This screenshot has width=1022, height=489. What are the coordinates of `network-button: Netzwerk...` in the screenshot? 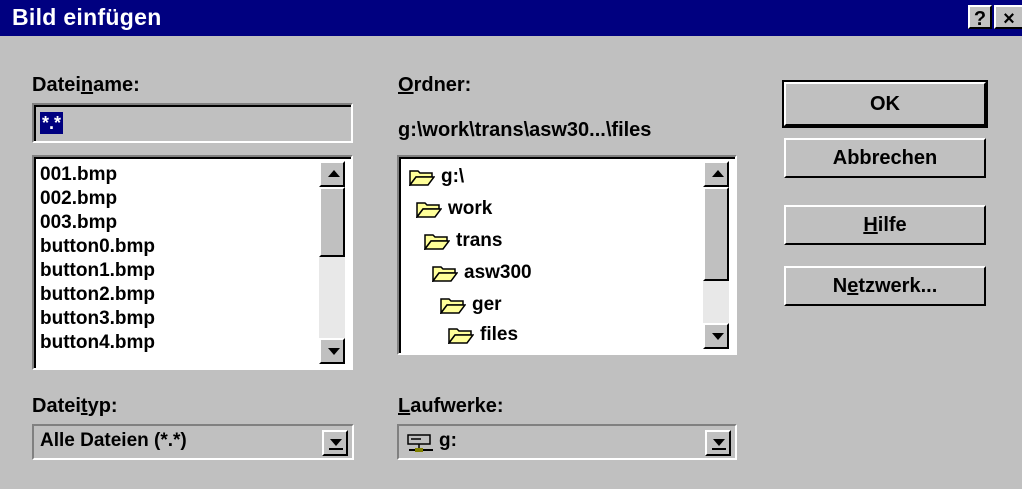 It's located at (885, 286).